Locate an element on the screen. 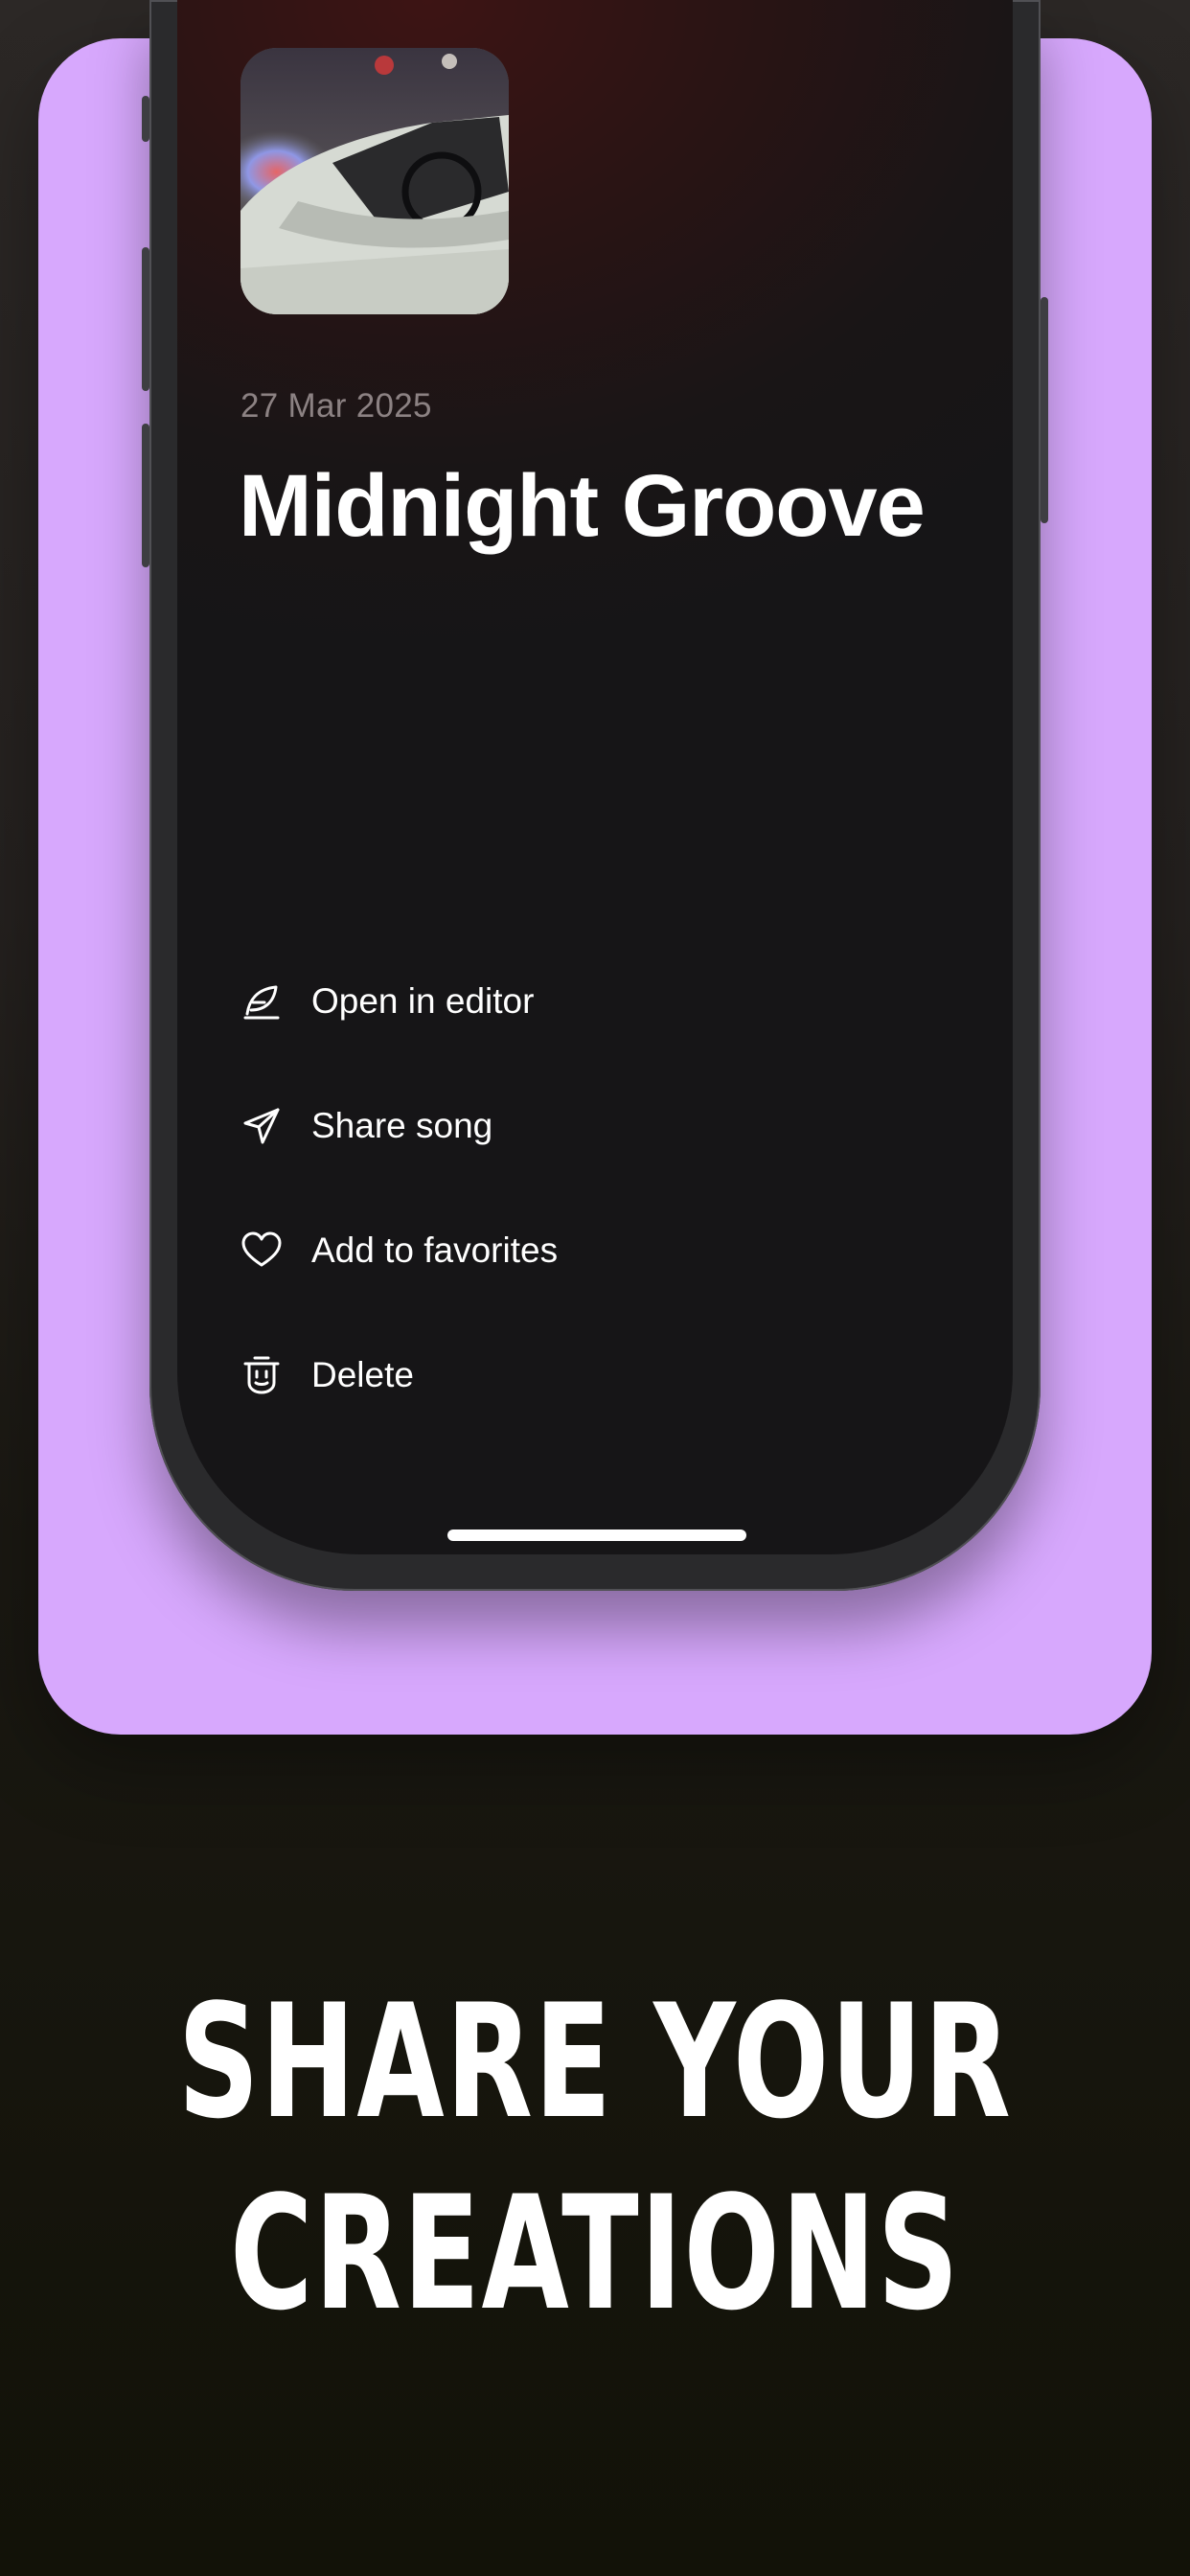 Image resolution: width=1190 pixels, height=2576 pixels. song-date: 27 Mar 2025 is located at coordinates (336, 406).